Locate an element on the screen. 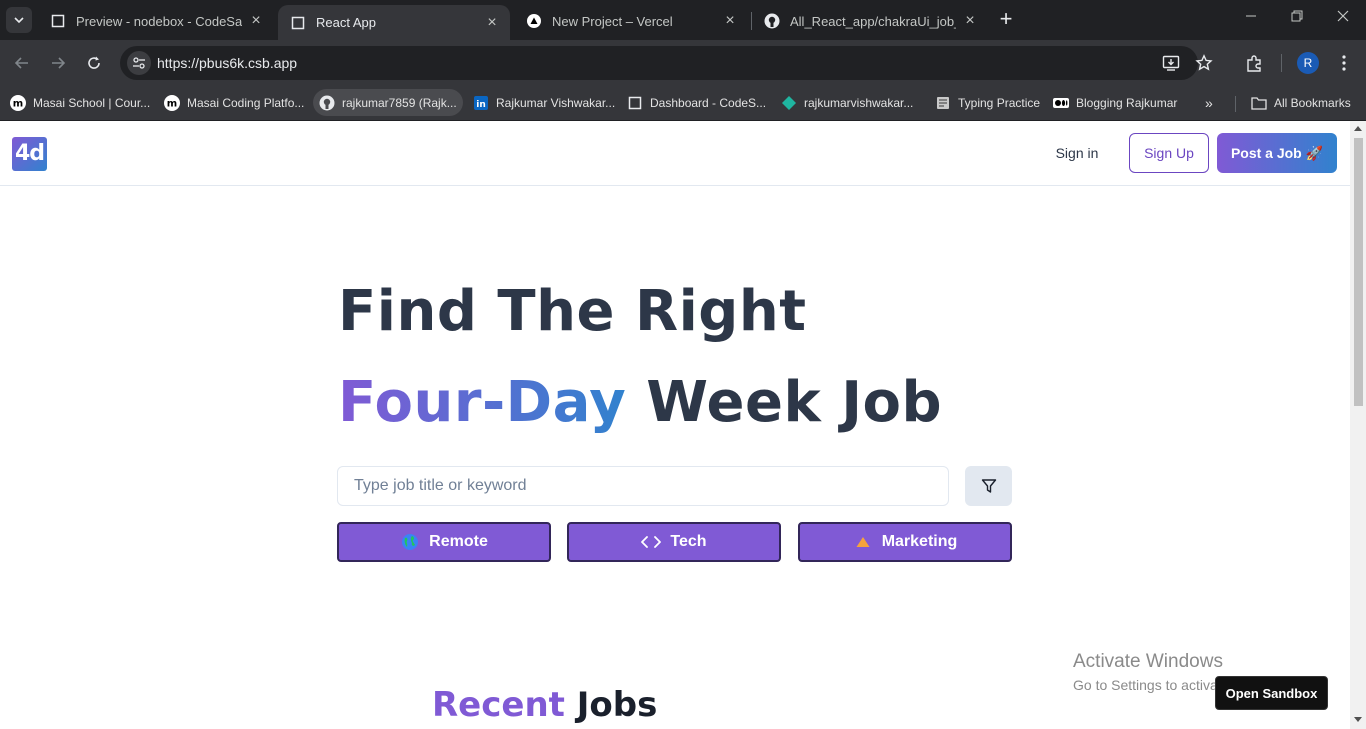 The width and height of the screenshot is (1366, 729). tab-github: All_React_app/chakraUi_job_lear × is located at coordinates (870, 21).